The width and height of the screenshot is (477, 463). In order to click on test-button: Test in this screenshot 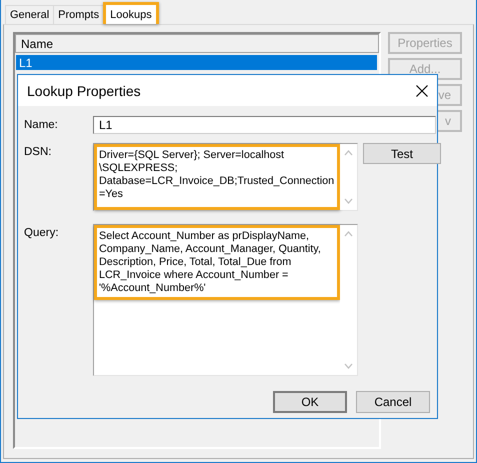, I will do `click(402, 153)`.